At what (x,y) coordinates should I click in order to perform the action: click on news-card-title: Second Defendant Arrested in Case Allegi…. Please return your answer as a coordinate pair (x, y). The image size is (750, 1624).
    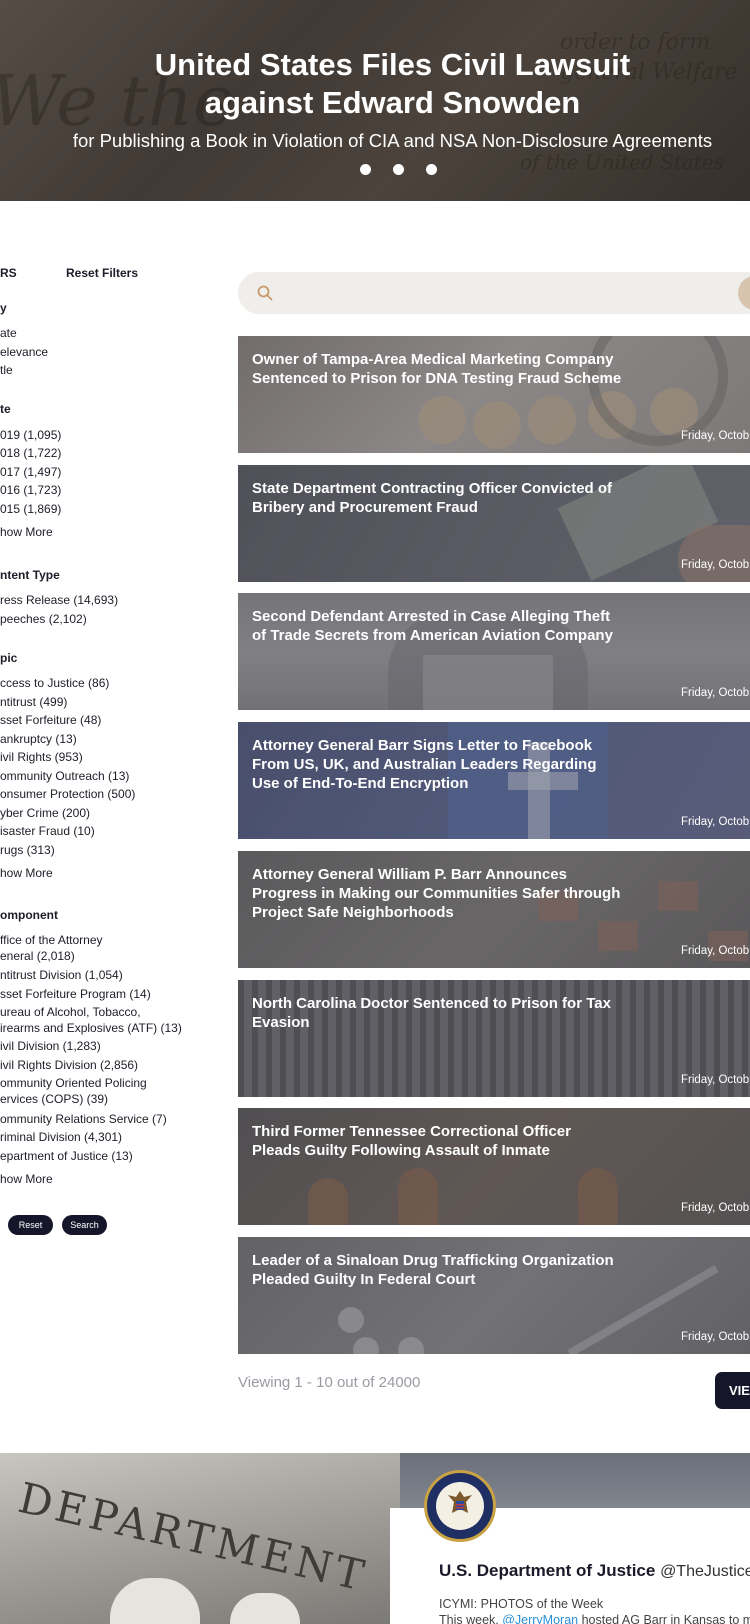
    Looking at the image, I should click on (437, 626).